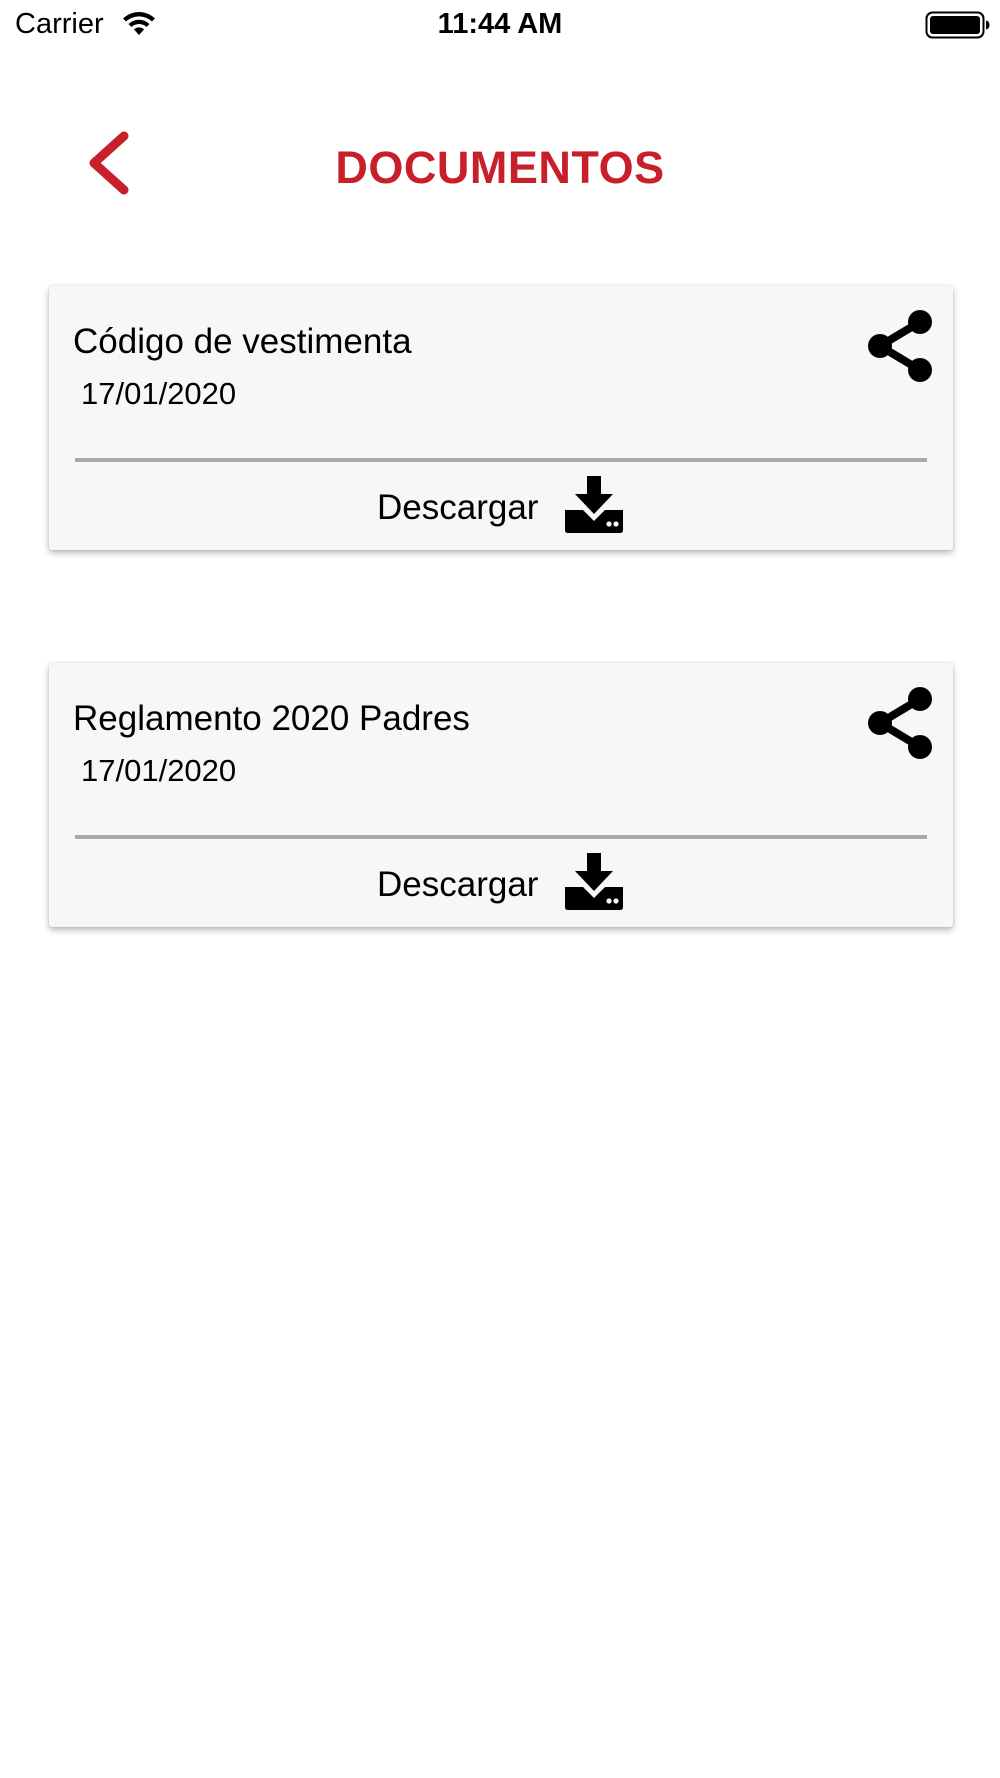 This screenshot has width=1000, height=1778. I want to click on document-title: Reglamento 2020 Padres, so click(271, 718).